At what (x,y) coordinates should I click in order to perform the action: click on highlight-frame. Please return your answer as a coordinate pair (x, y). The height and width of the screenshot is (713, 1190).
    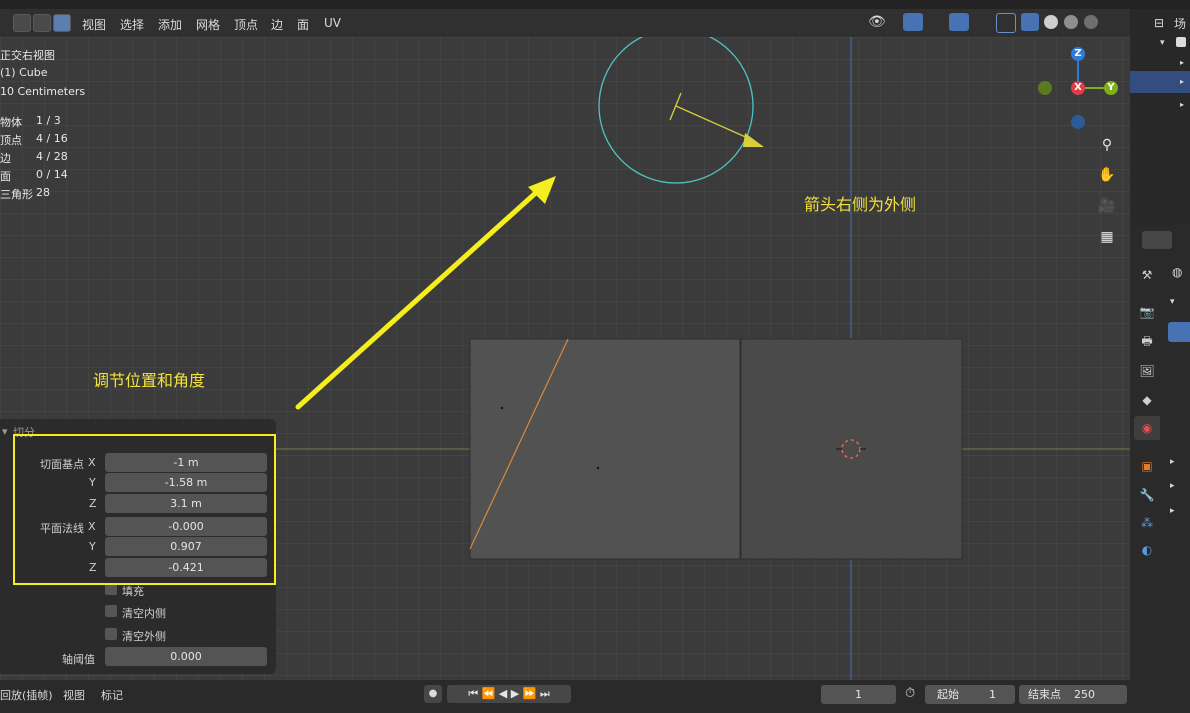
    Looking at the image, I should click on (144, 509).